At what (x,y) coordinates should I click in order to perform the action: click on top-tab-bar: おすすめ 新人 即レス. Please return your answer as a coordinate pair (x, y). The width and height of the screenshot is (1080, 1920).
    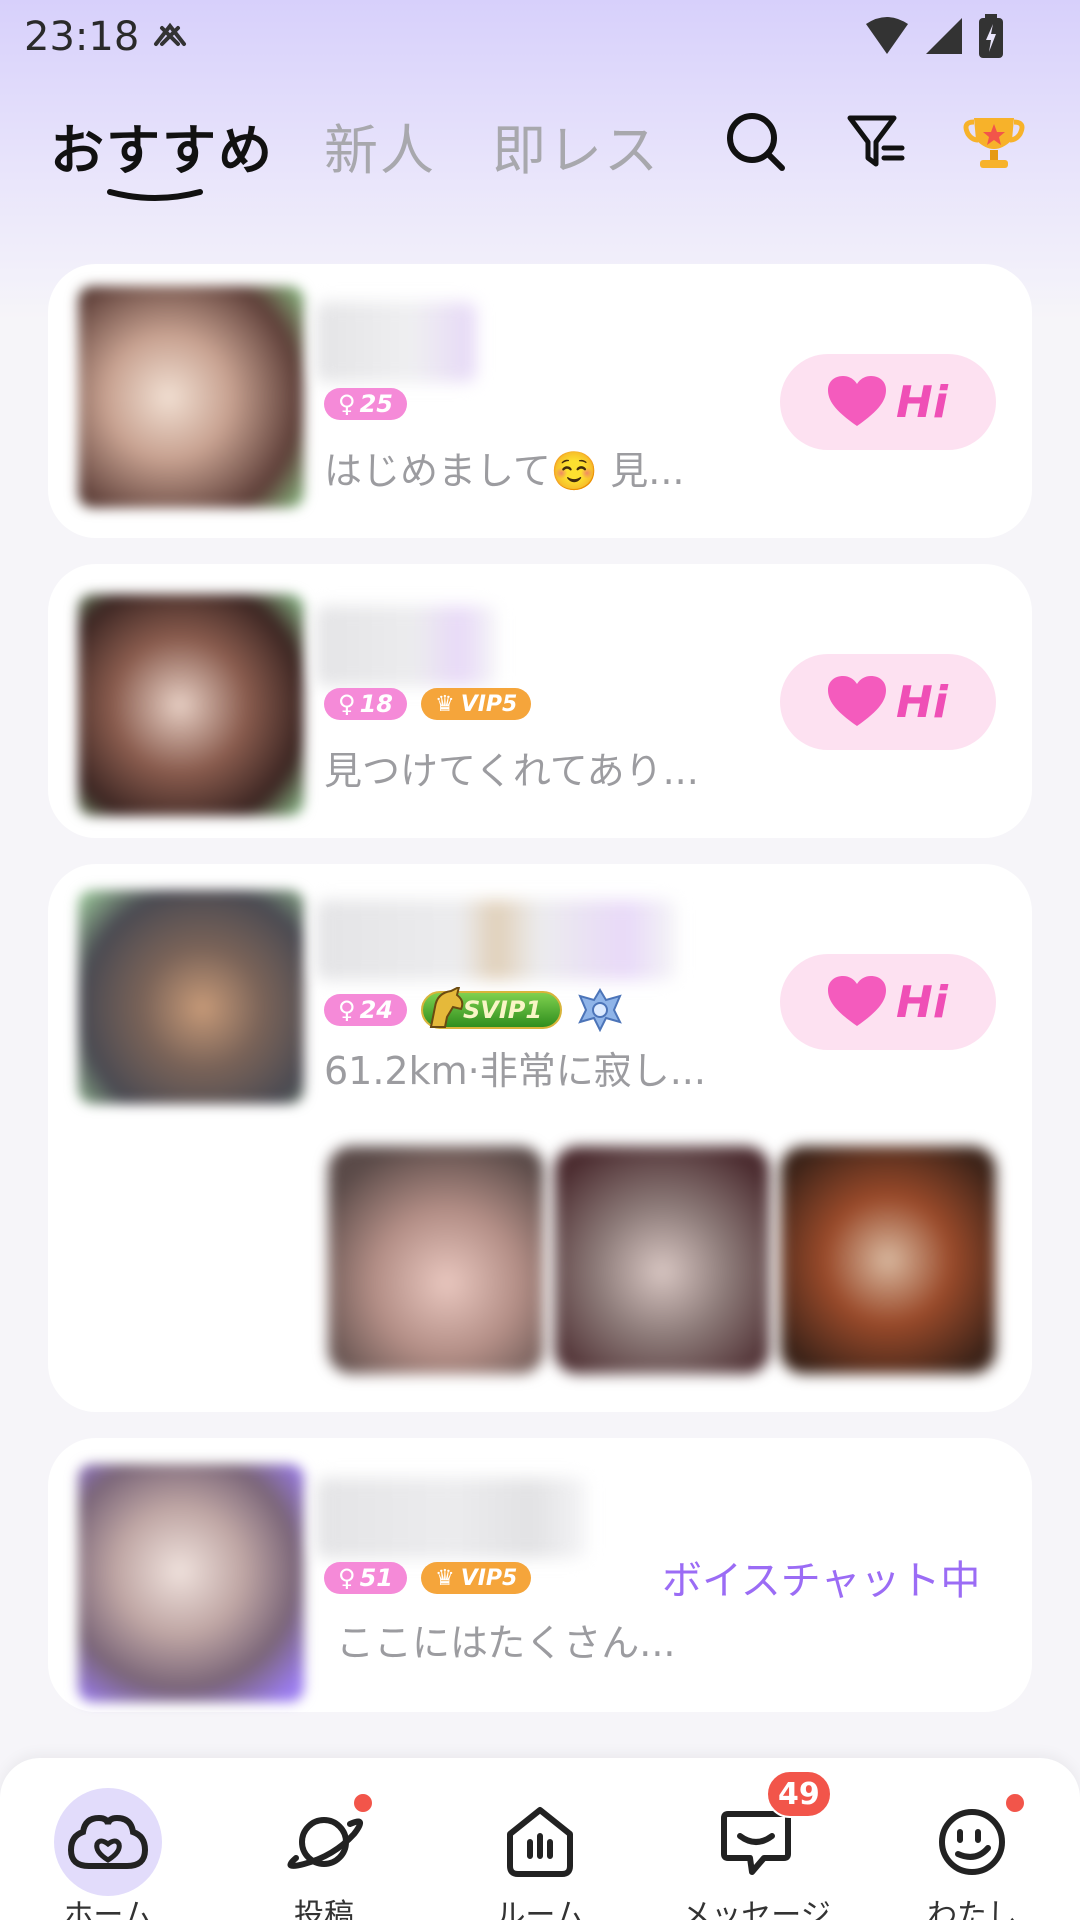
    Looking at the image, I should click on (540, 151).